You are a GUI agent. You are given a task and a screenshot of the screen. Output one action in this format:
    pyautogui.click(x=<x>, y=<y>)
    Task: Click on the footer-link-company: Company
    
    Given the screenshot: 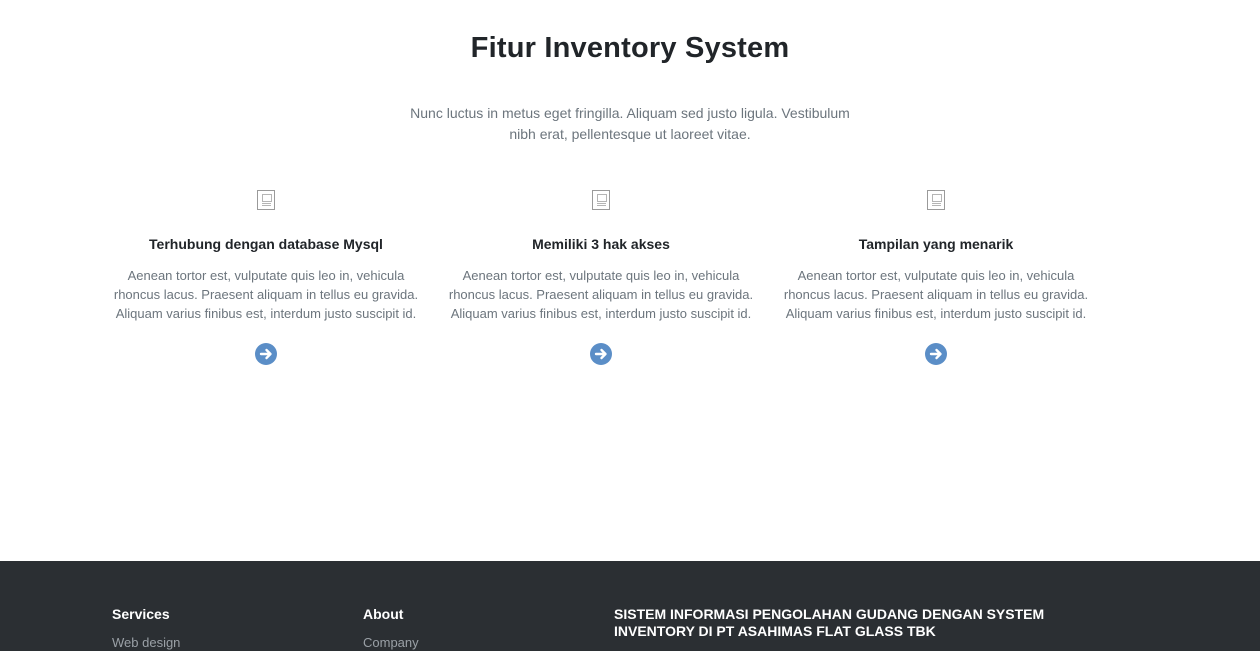 What is the action you would take?
    pyautogui.click(x=391, y=643)
    